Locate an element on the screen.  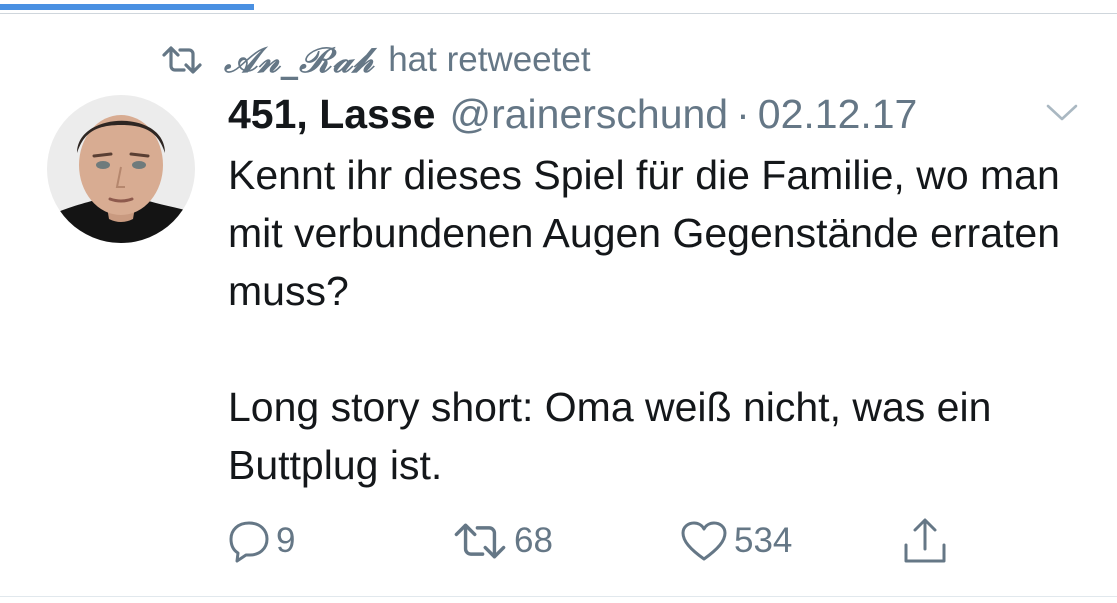
tweet-divider is located at coordinates (558, 596).